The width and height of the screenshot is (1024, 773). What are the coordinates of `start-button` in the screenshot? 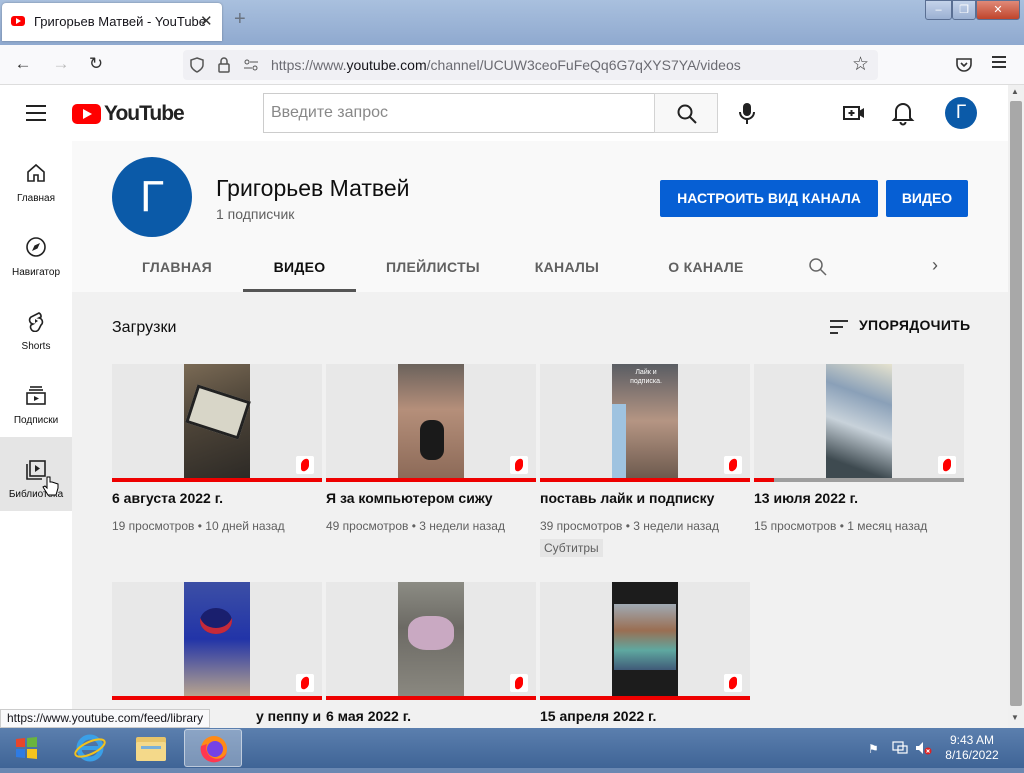 It's located at (26, 748).